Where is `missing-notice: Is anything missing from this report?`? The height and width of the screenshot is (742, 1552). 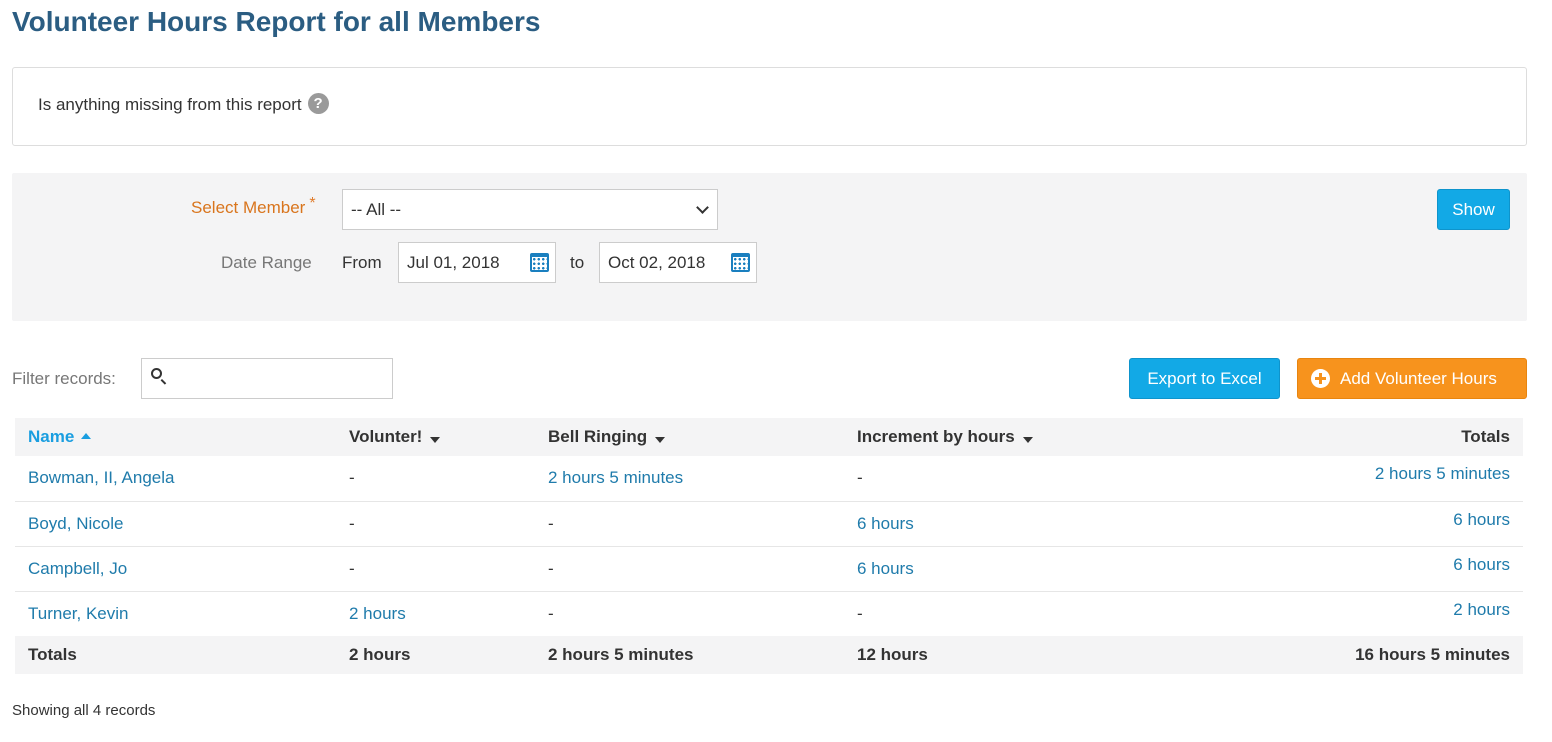
missing-notice: Is anything missing from this report? is located at coordinates (183, 104).